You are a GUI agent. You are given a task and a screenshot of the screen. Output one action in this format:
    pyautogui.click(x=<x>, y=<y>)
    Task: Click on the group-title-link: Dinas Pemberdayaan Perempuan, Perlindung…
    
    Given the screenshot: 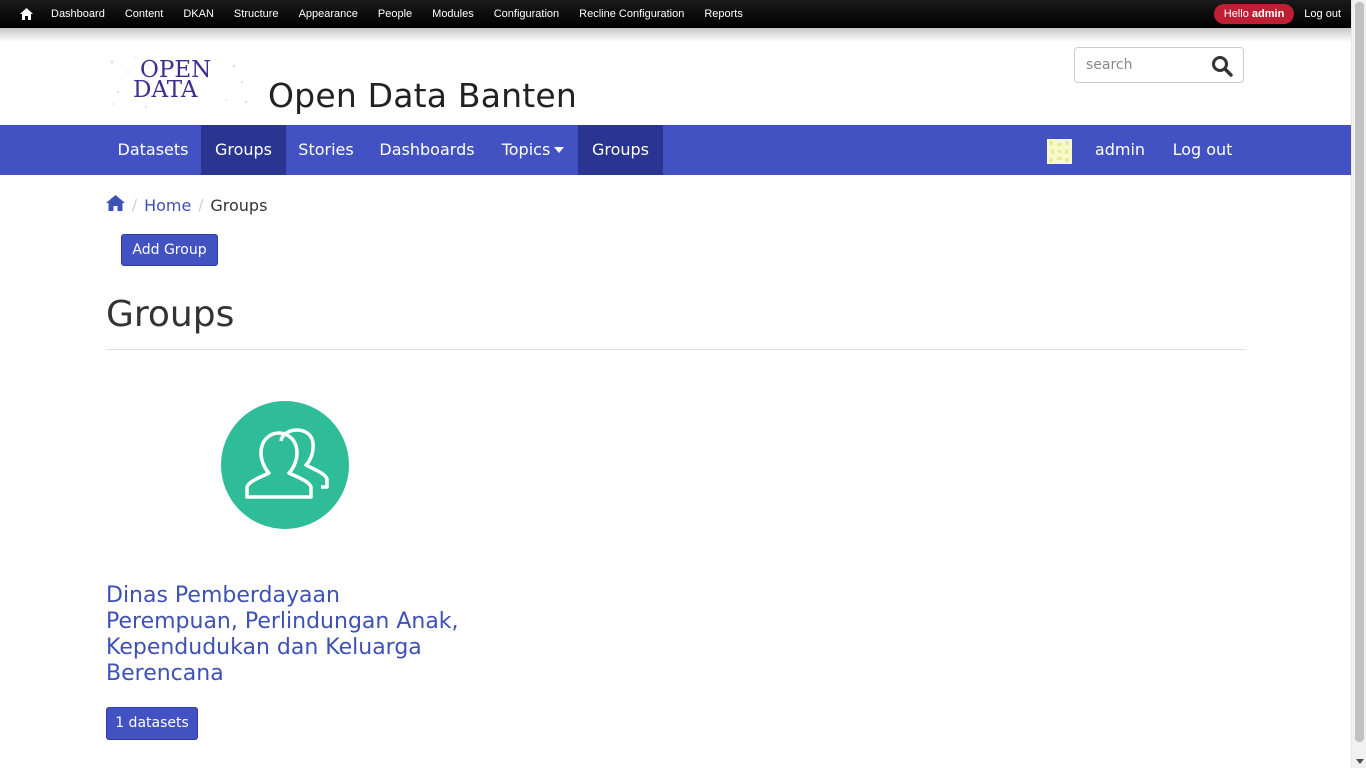 What is the action you would take?
    pyautogui.click(x=286, y=635)
    